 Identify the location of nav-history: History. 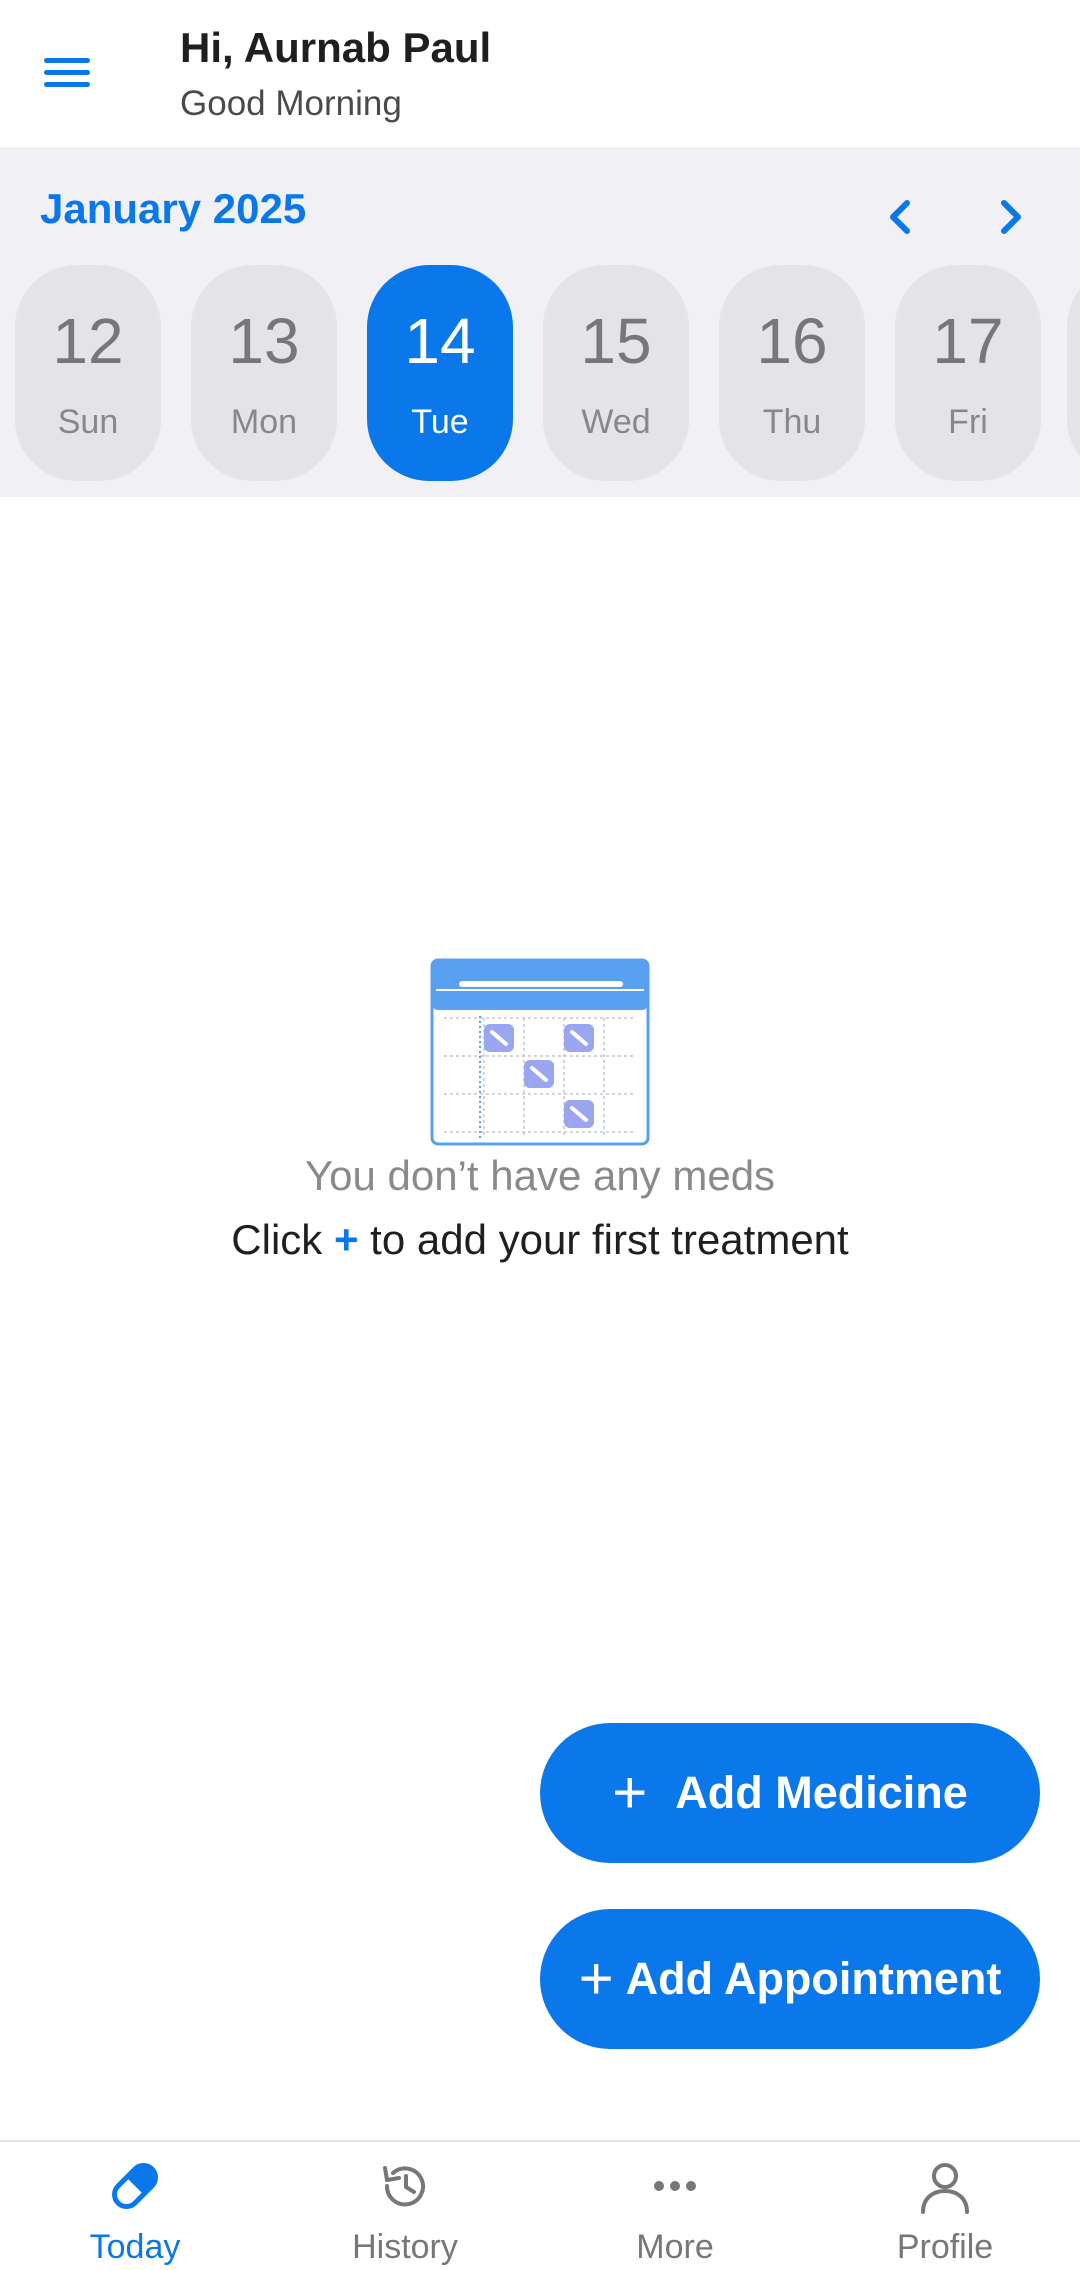
(405, 2206).